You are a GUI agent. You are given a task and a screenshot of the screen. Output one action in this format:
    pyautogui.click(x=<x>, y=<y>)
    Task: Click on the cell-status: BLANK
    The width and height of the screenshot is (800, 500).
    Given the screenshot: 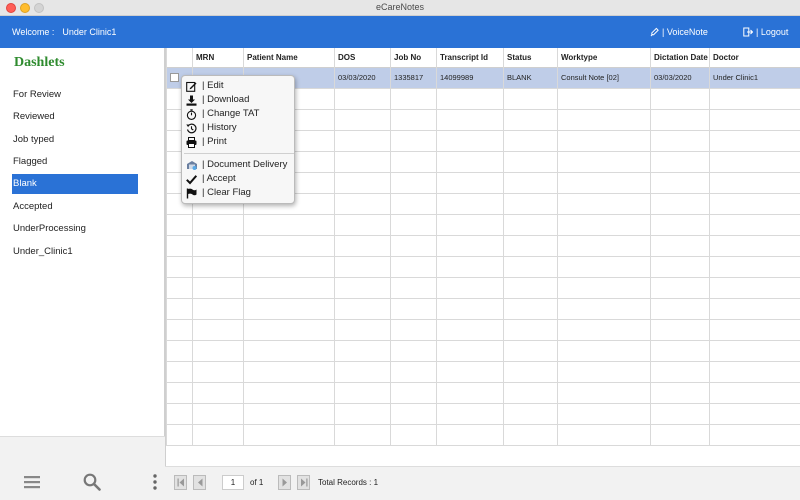 What is the action you would take?
    pyautogui.click(x=530, y=78)
    